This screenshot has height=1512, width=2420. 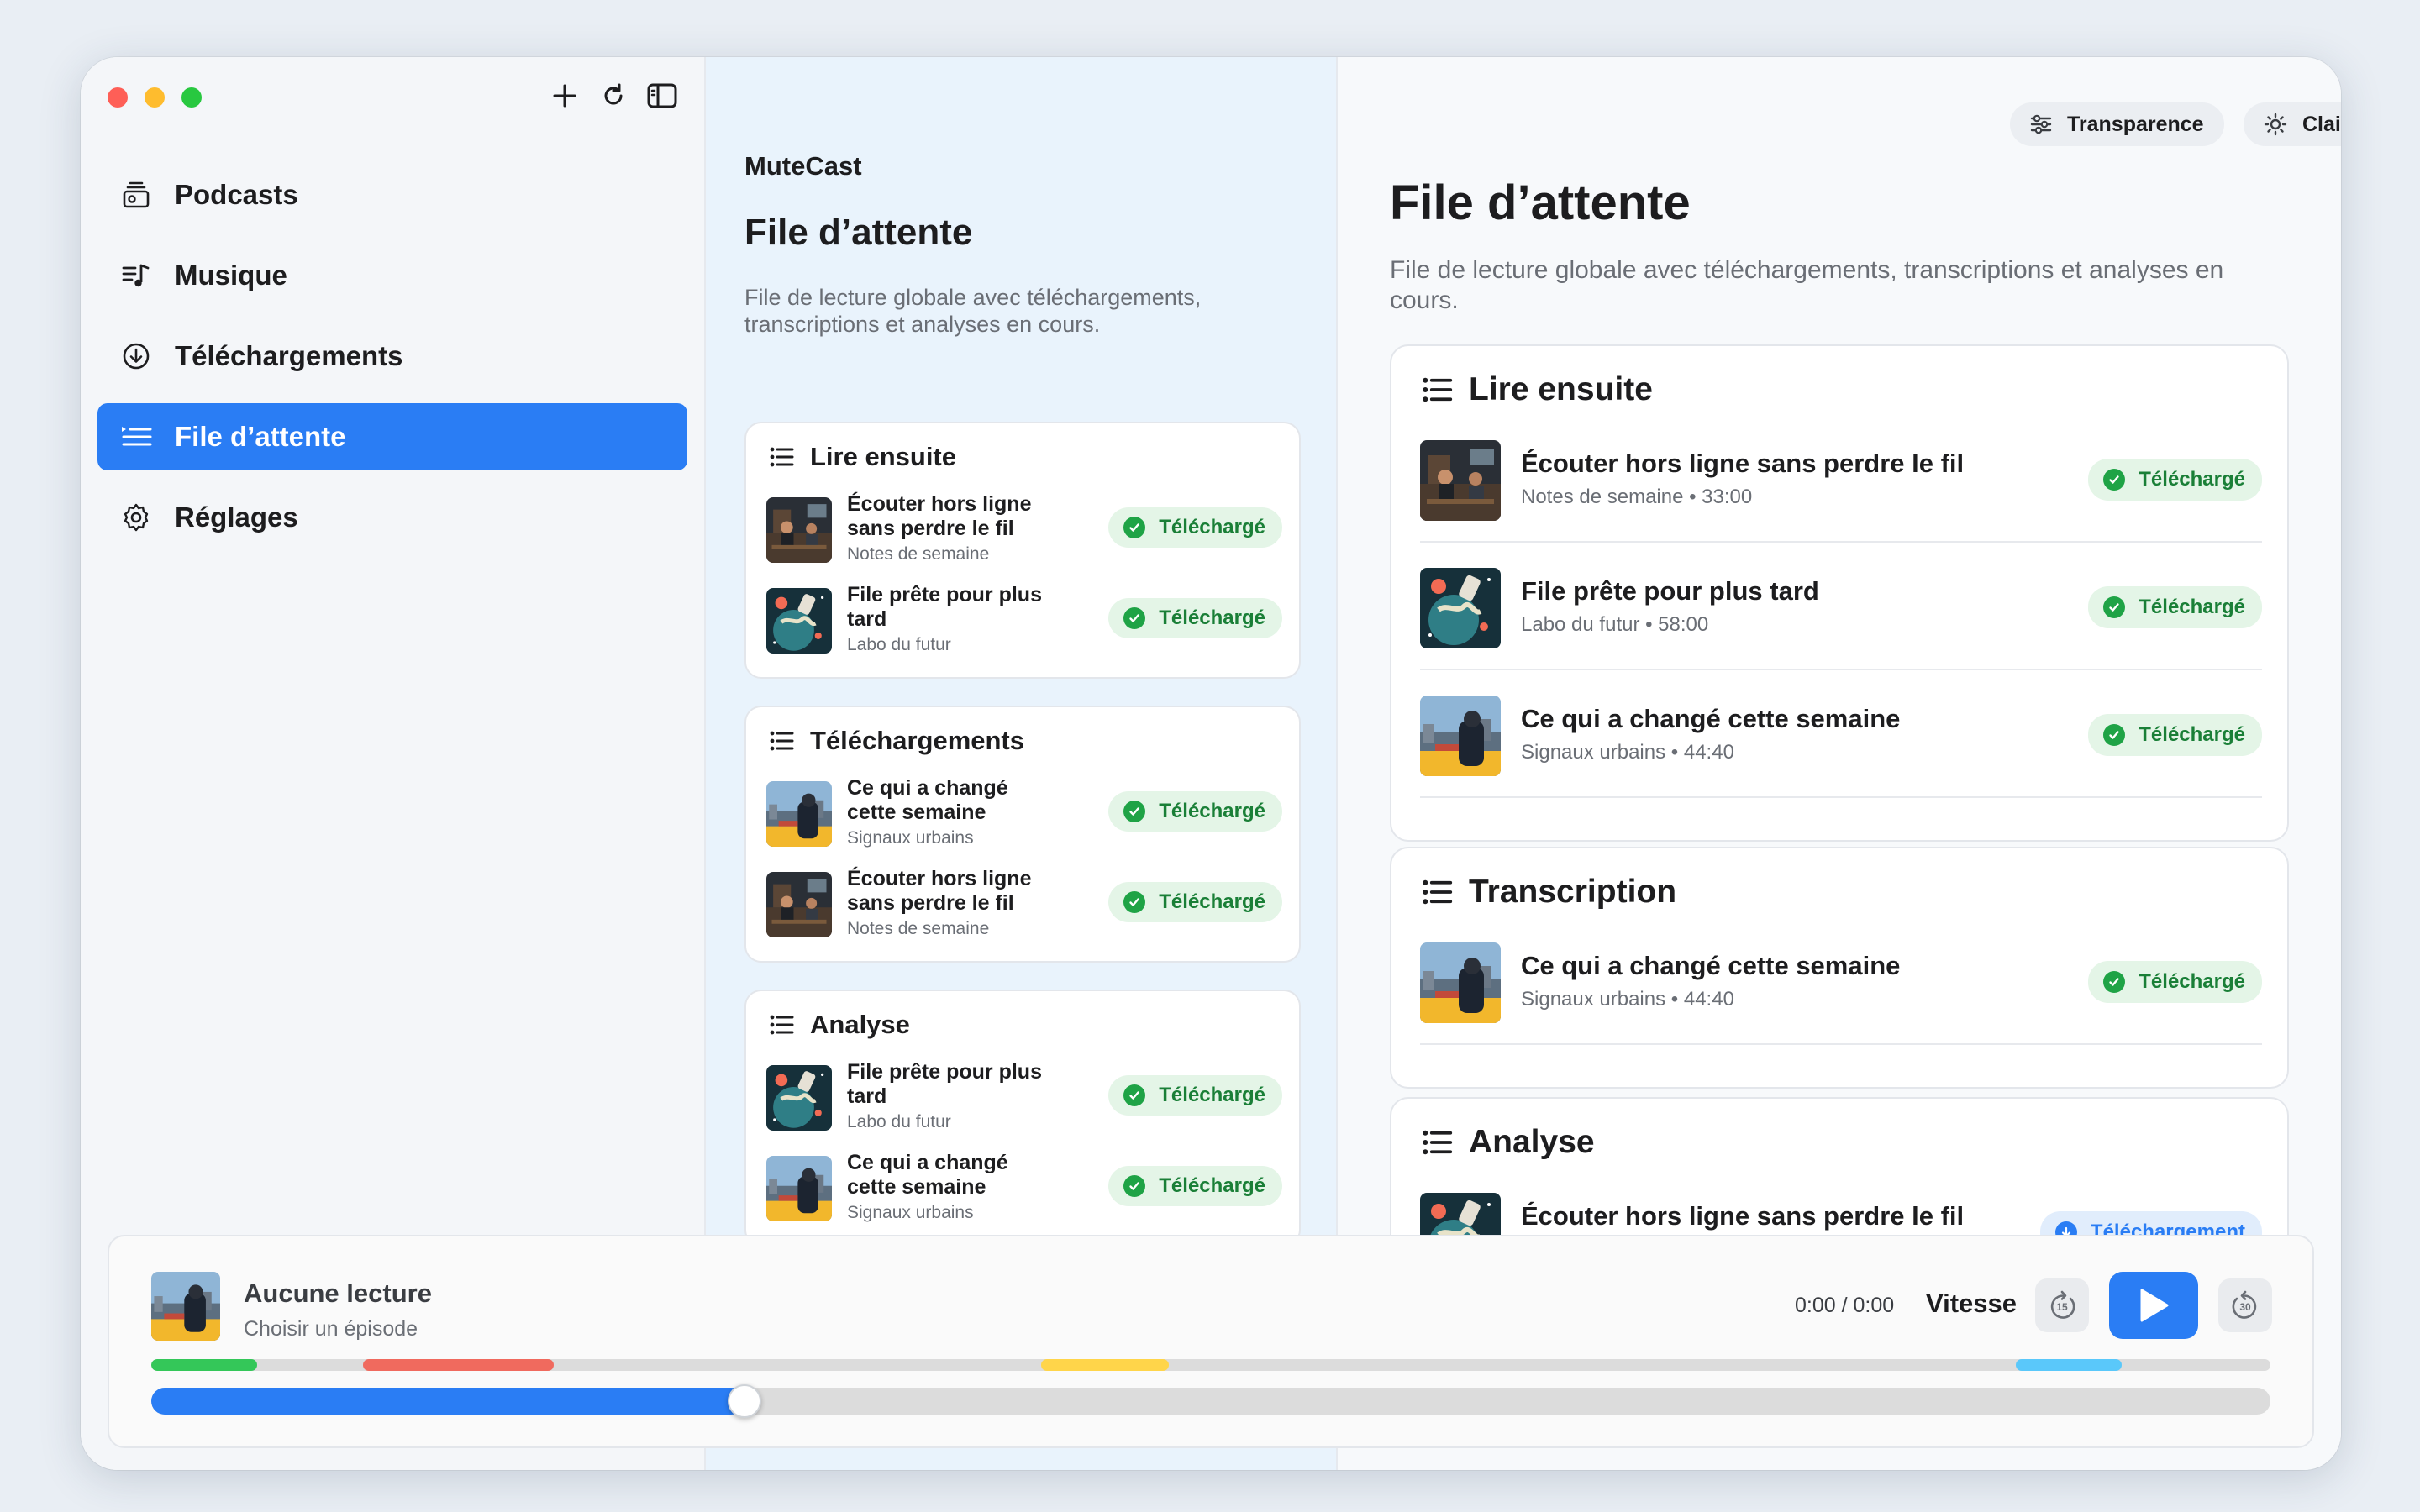 I want to click on section-header: Transcription, so click(x=1548, y=892).